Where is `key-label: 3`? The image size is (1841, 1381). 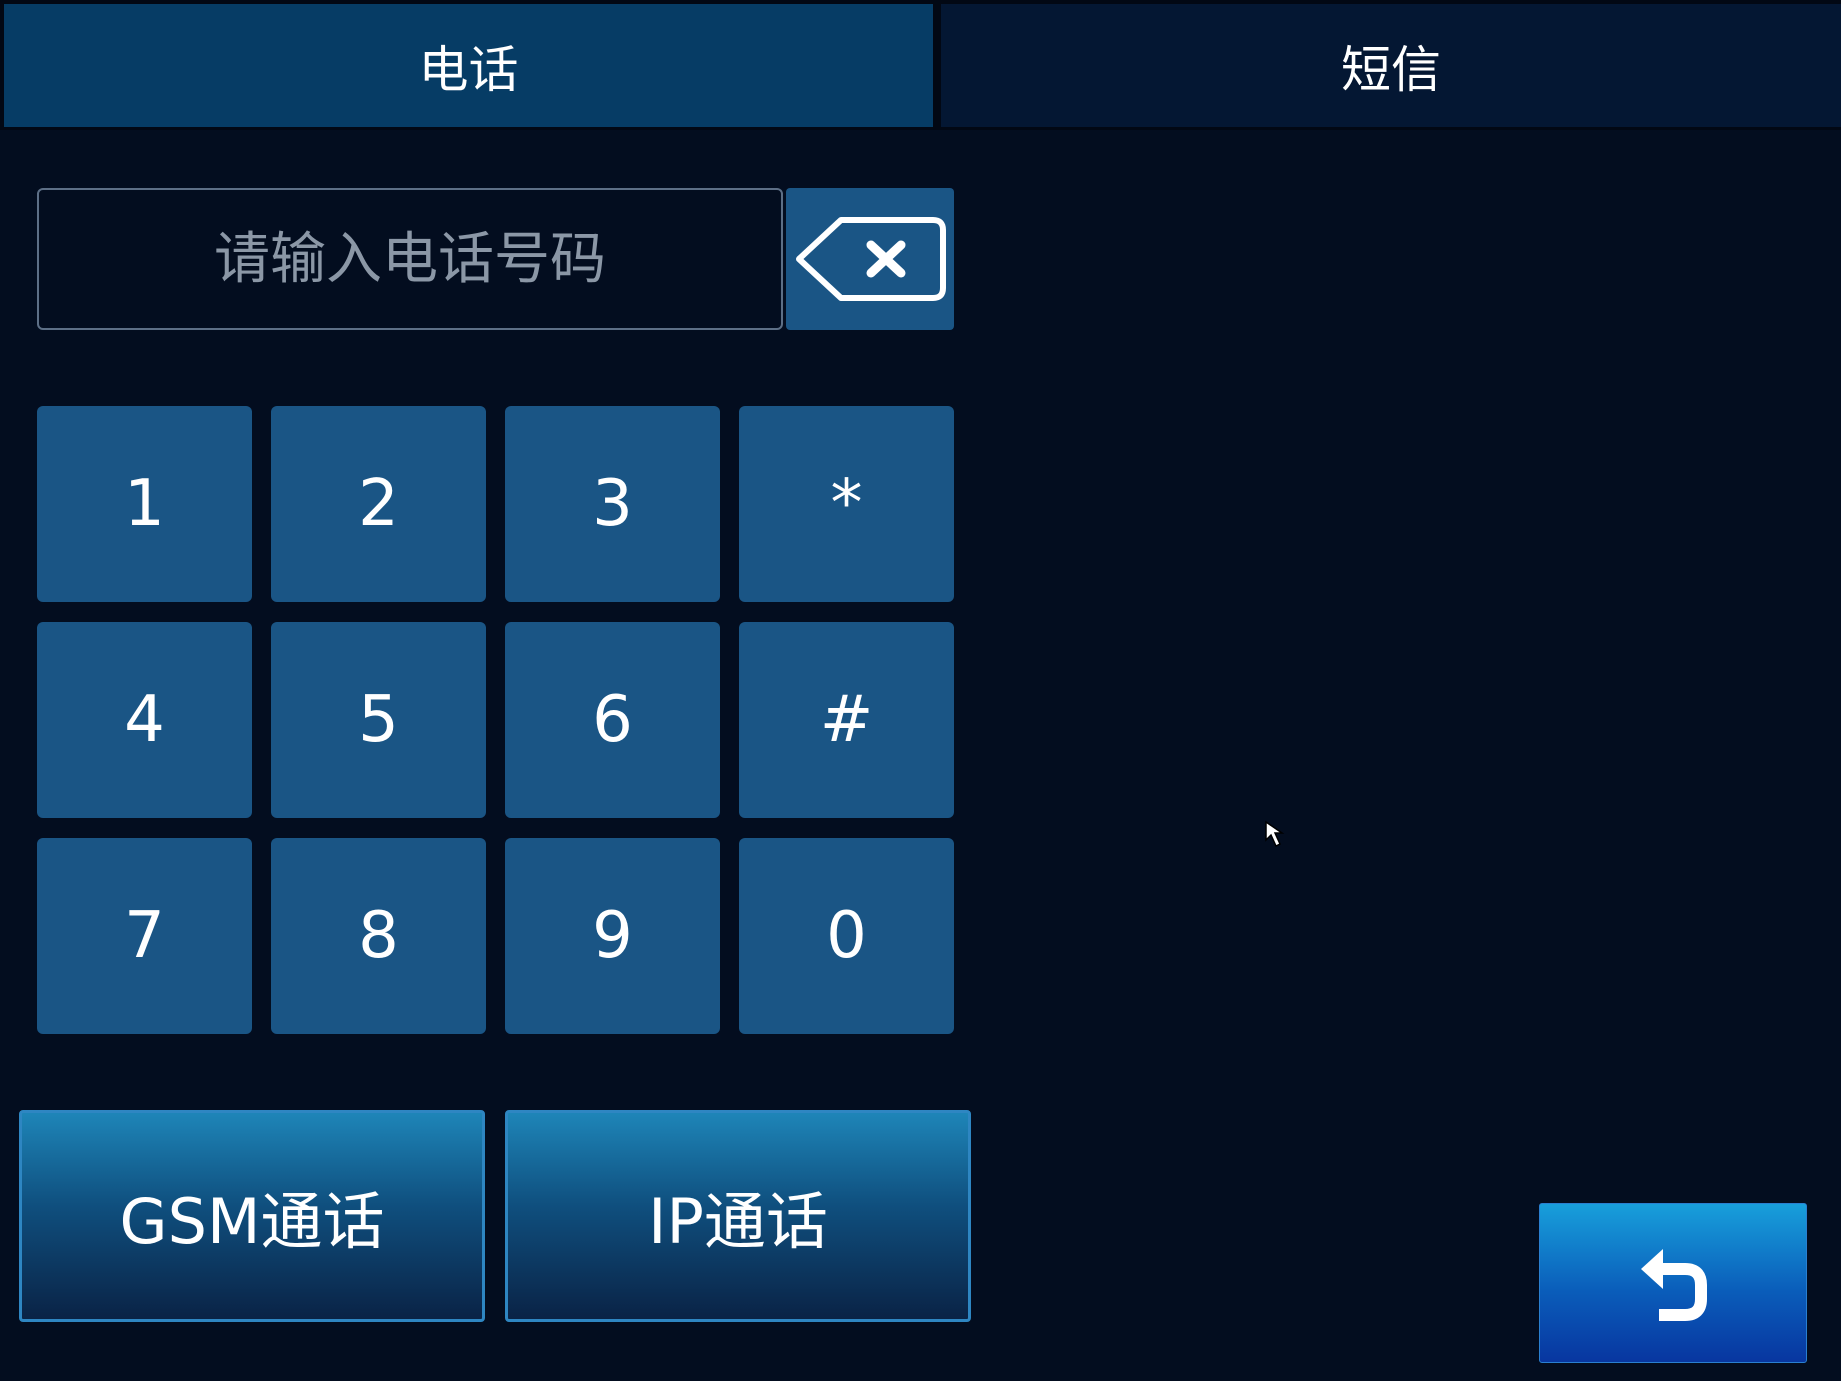 key-label: 3 is located at coordinates (612, 504).